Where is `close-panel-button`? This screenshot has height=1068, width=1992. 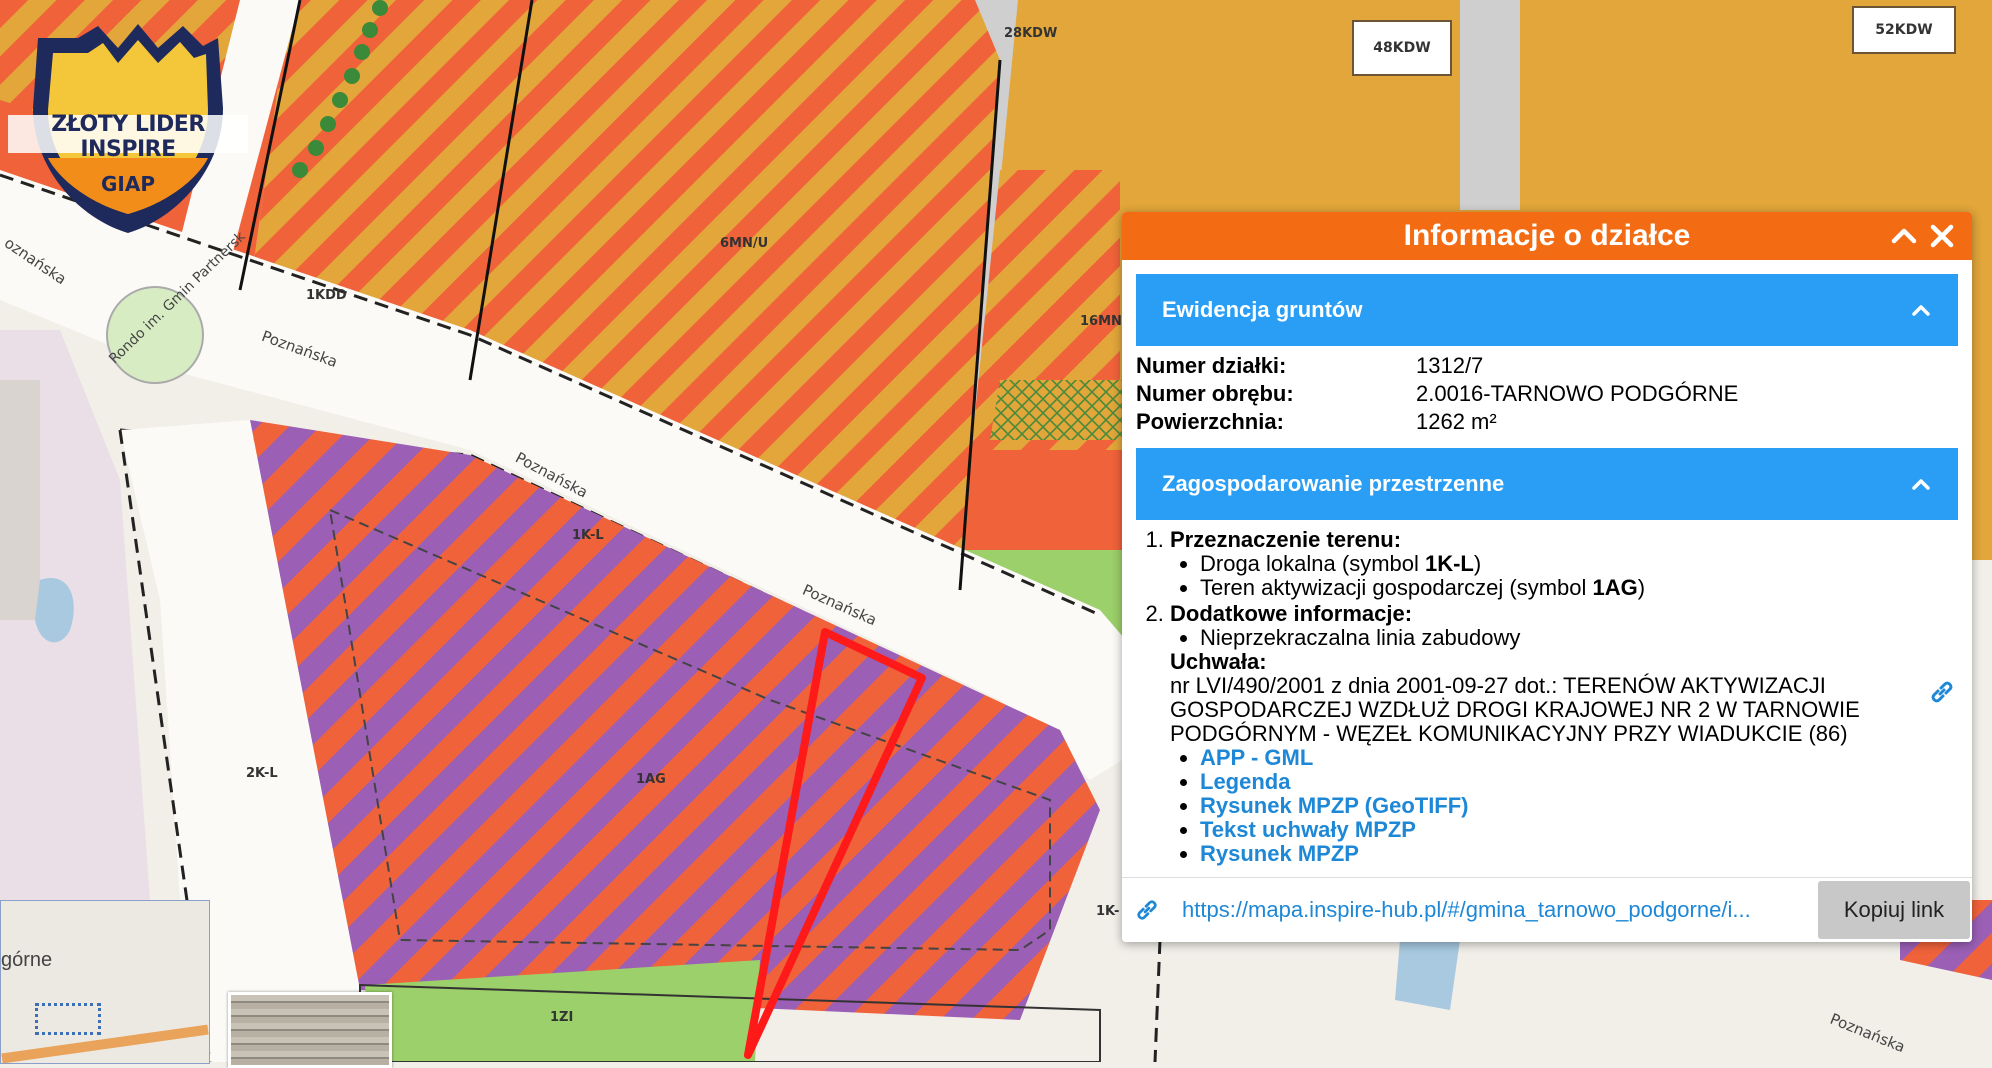 close-panel-button is located at coordinates (1942, 236).